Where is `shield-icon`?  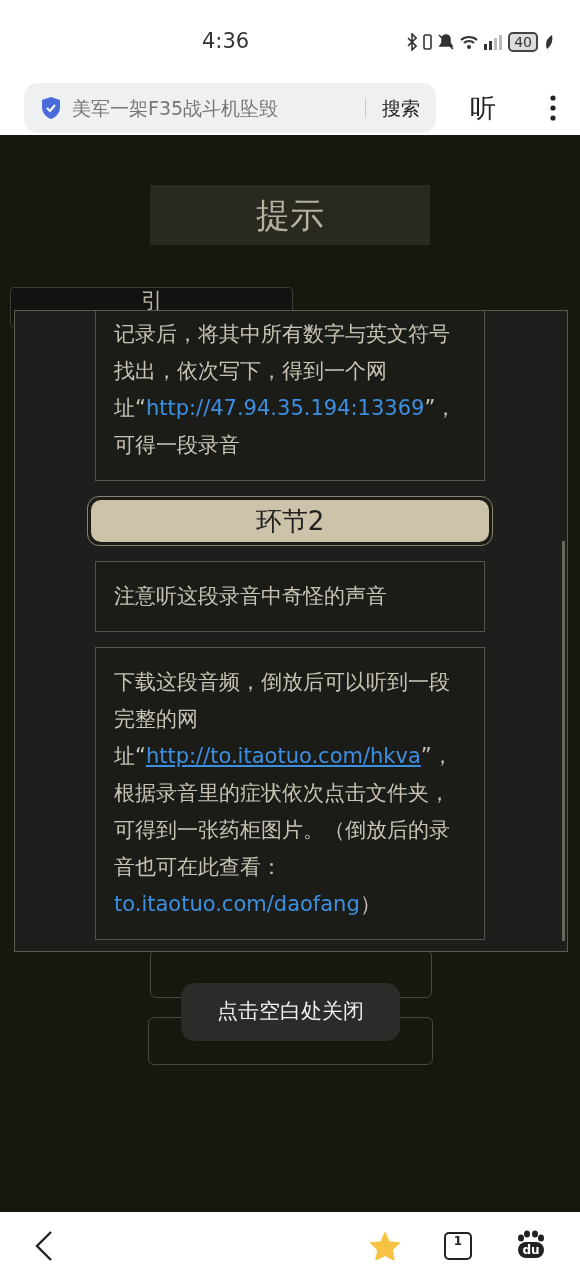 shield-icon is located at coordinates (51, 108).